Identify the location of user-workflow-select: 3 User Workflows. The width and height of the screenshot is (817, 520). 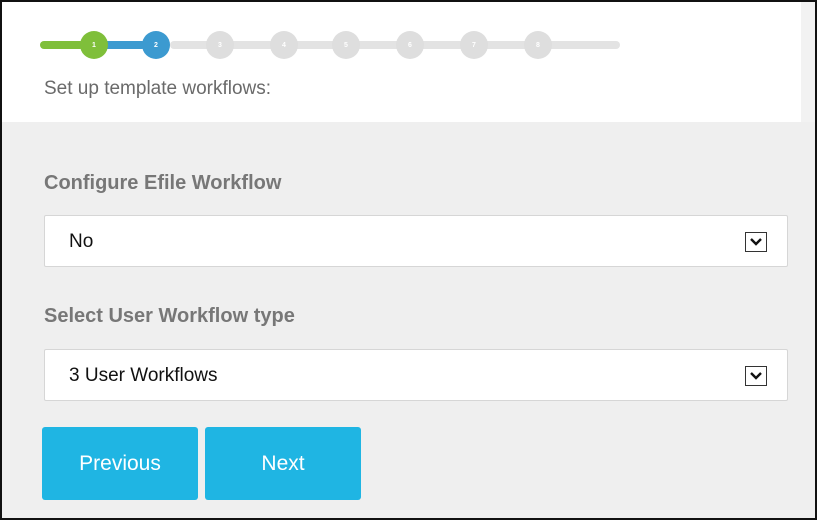
(416, 375).